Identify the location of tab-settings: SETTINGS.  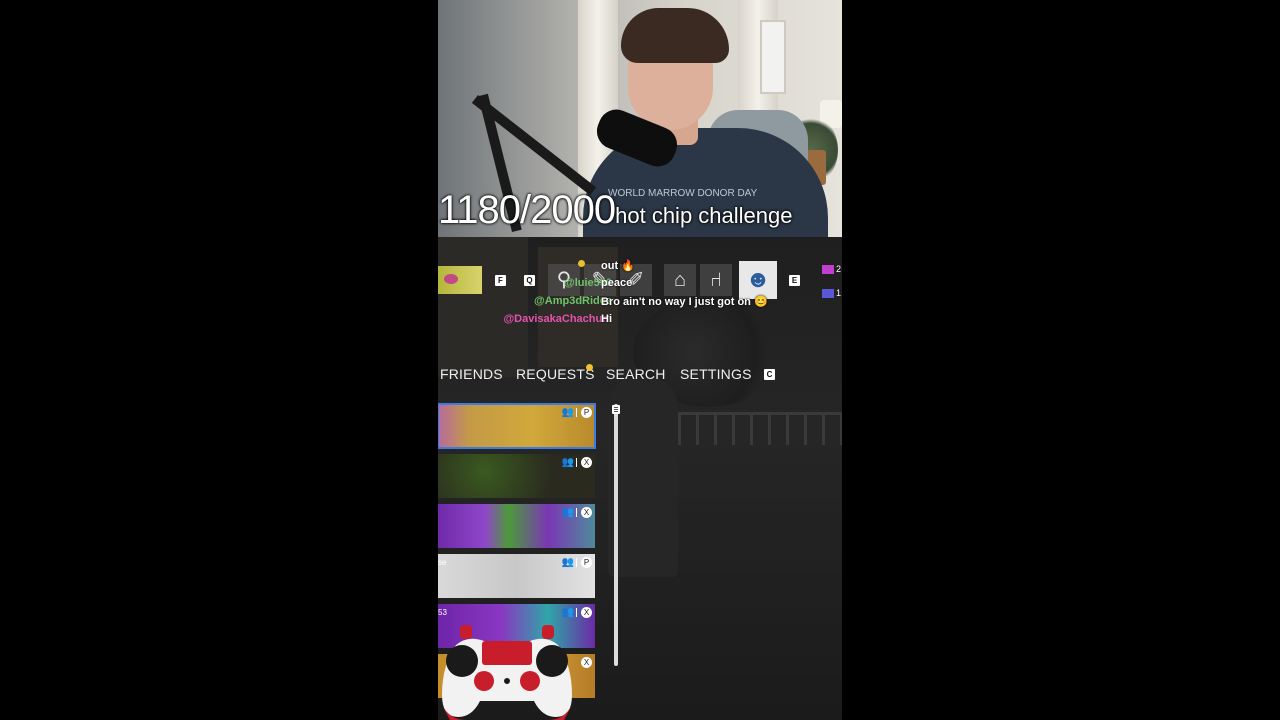
(716, 374).